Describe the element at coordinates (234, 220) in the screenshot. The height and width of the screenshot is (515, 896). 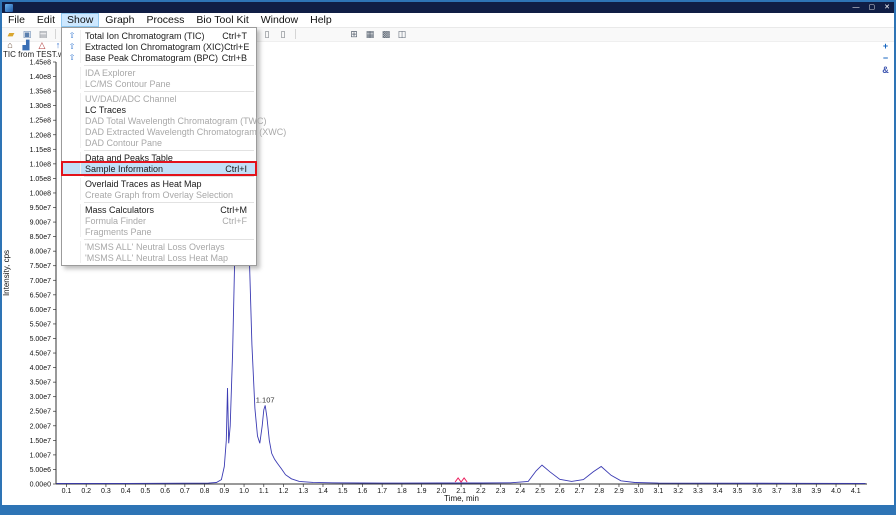
I see `menu-shortcut: Ctrl+F` at that location.